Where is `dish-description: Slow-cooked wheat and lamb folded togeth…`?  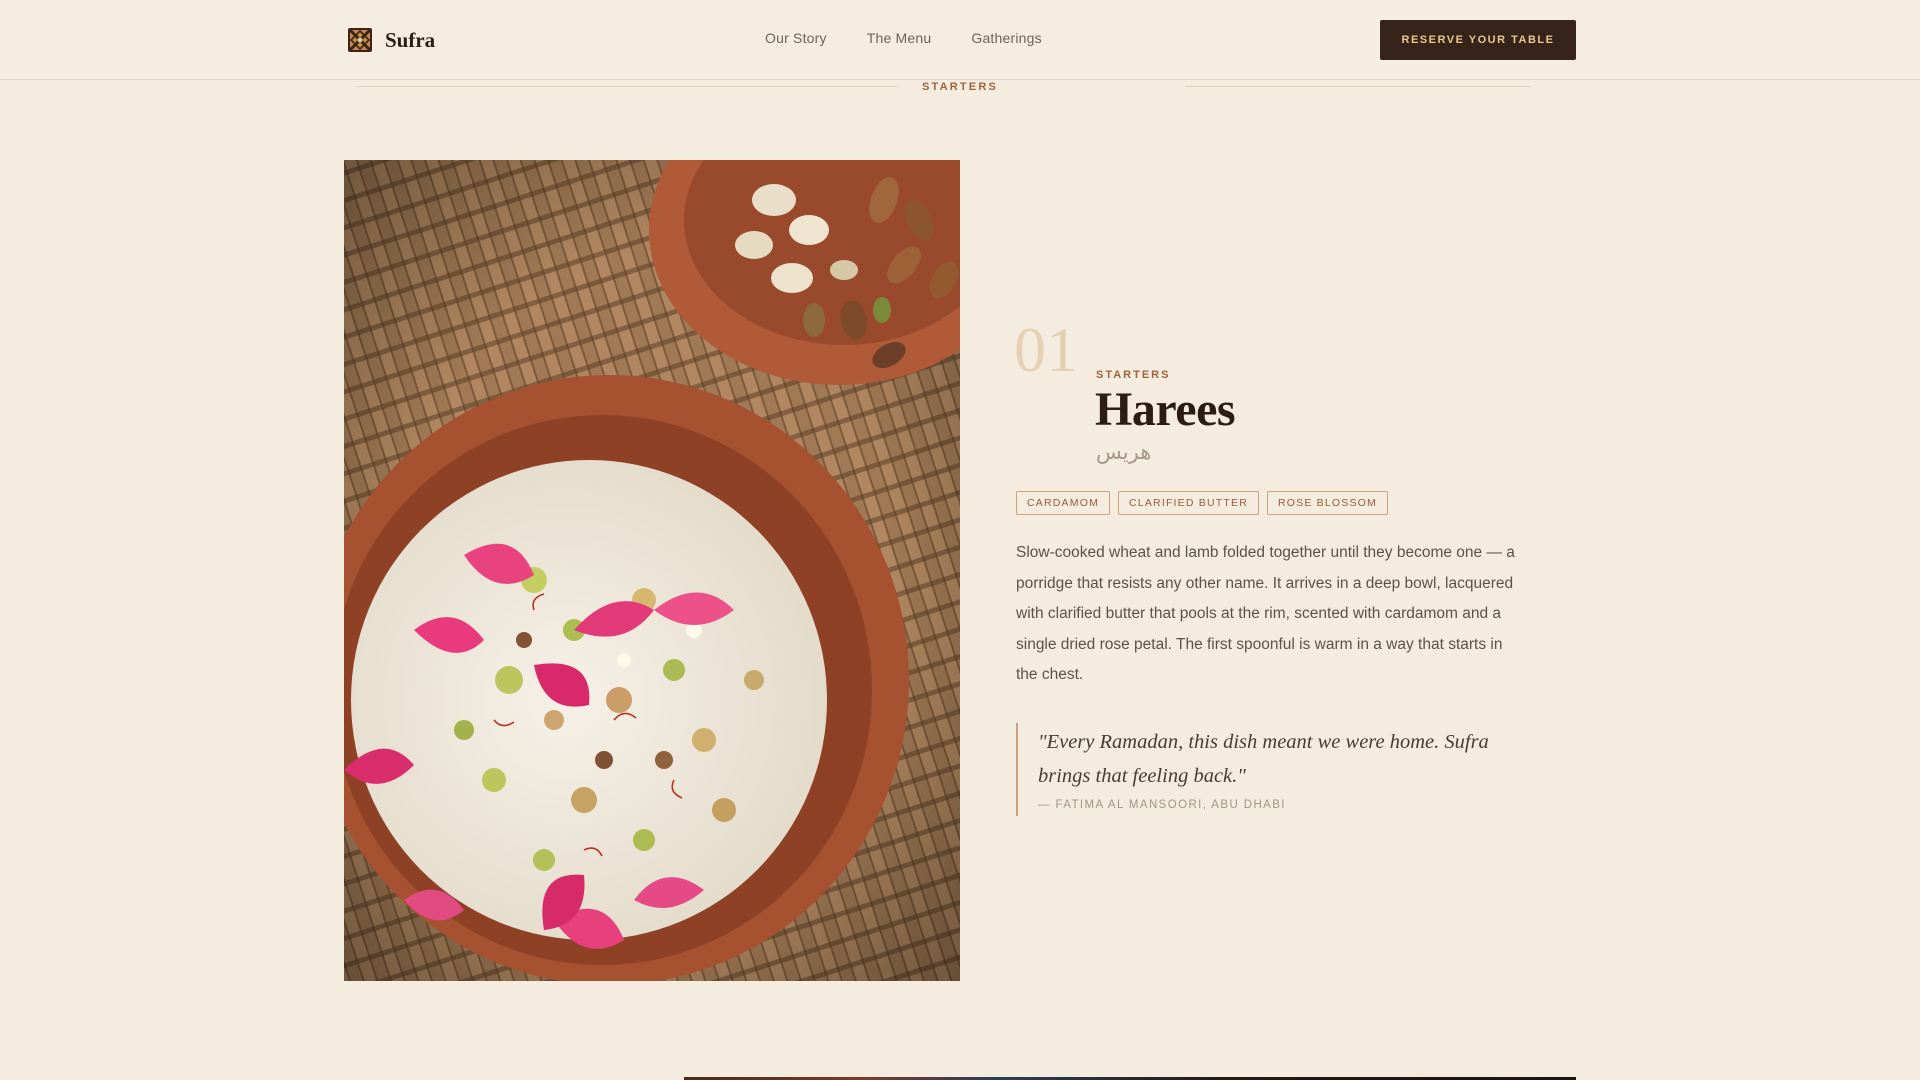
dish-description: Slow-cooked wheat and lamb folded togeth… is located at coordinates (1265, 613).